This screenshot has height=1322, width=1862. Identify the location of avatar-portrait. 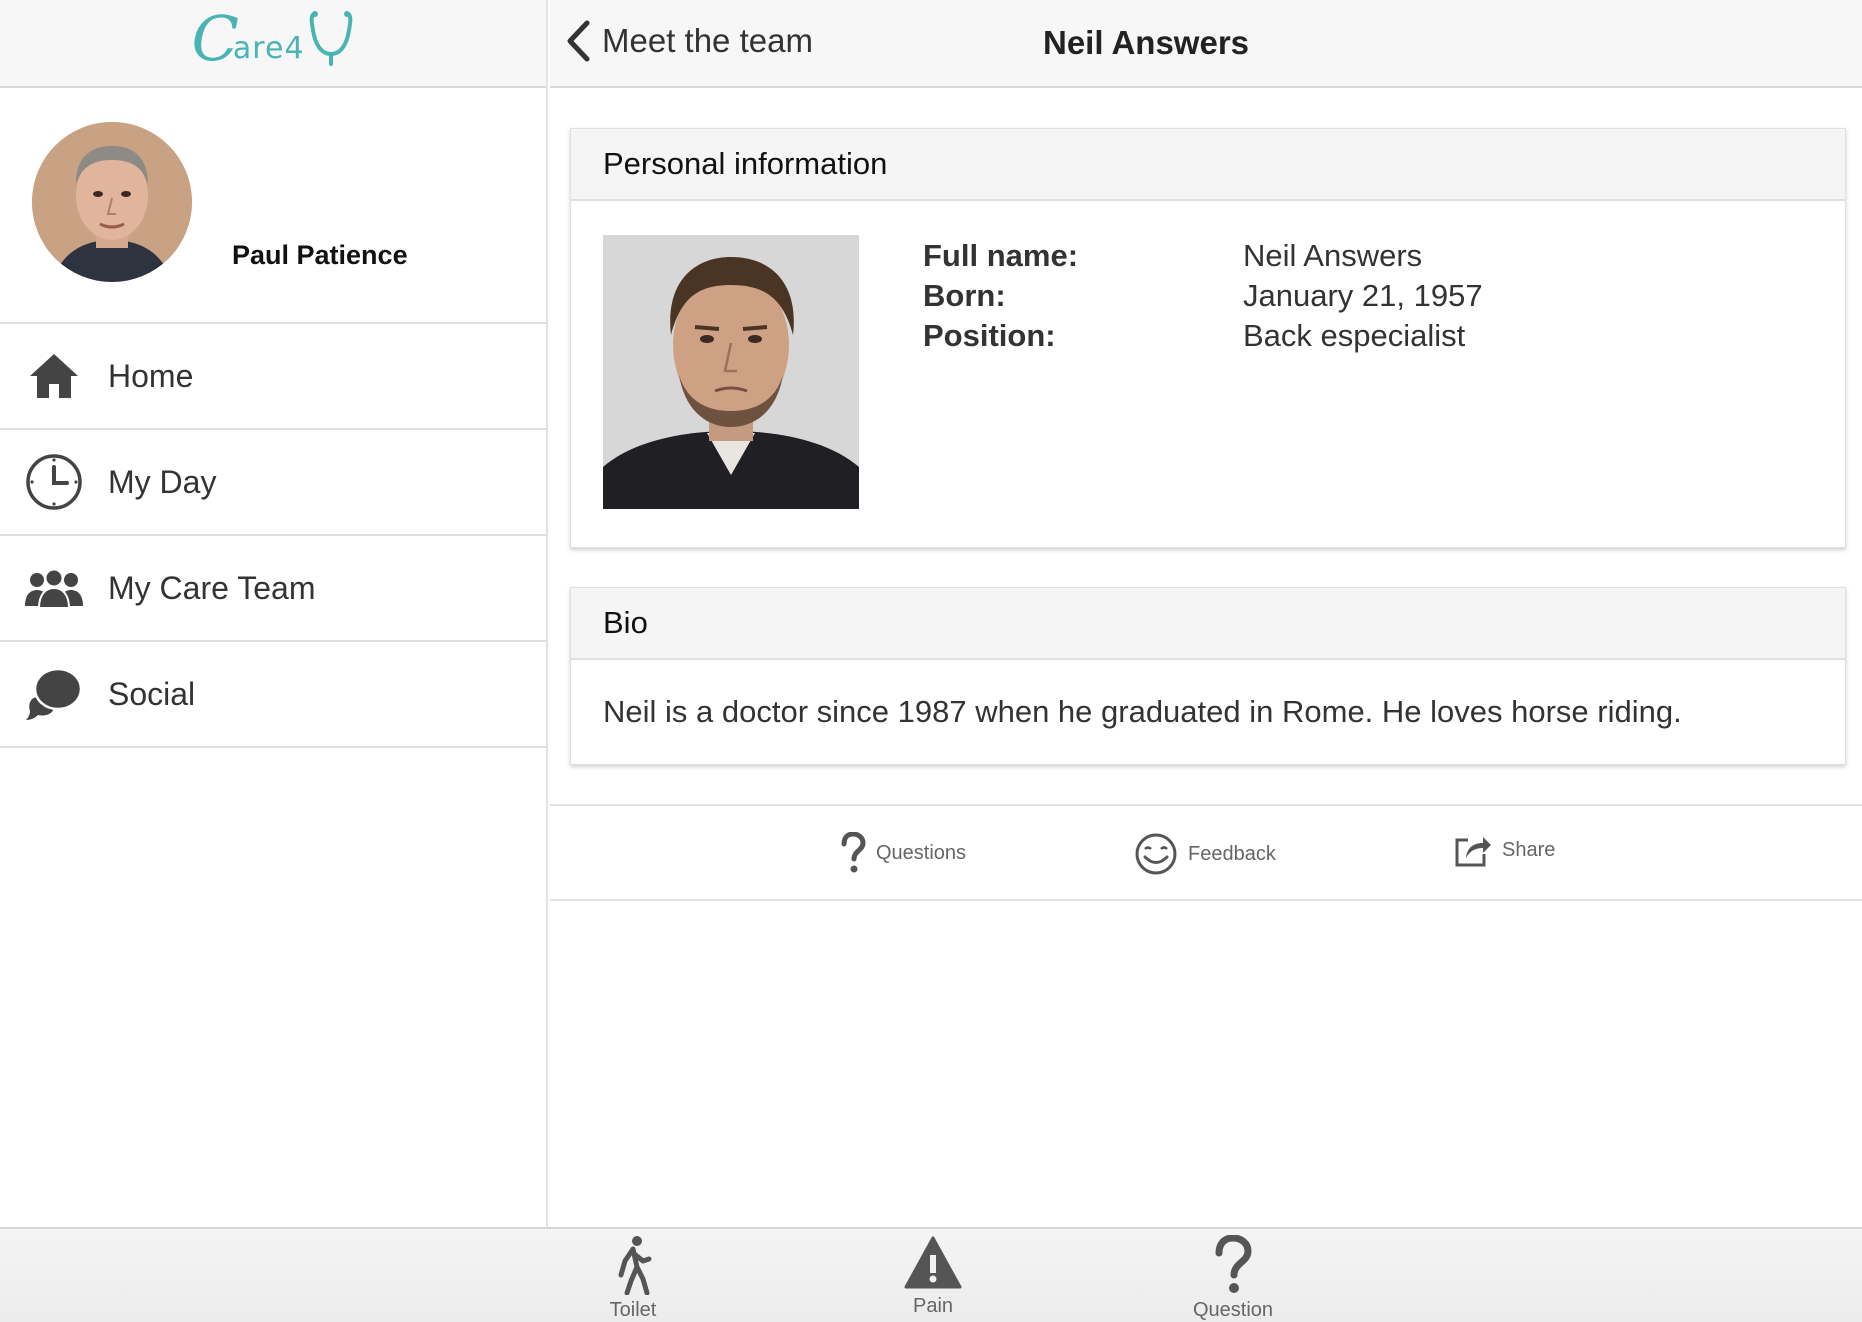
(112, 202).